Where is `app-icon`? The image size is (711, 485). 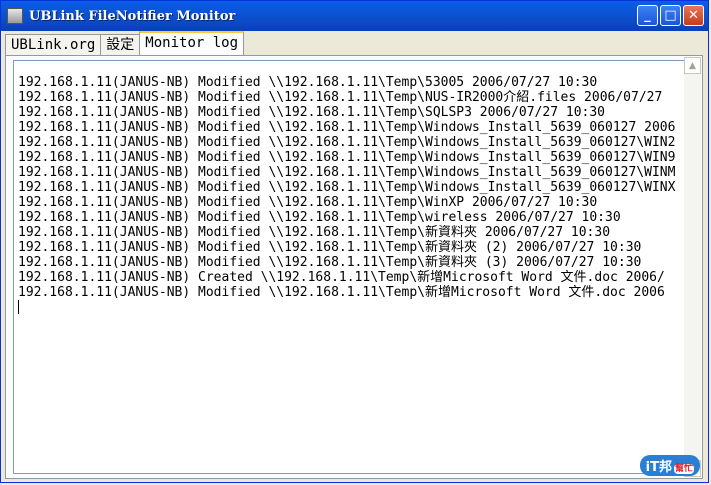 app-icon is located at coordinates (15, 16).